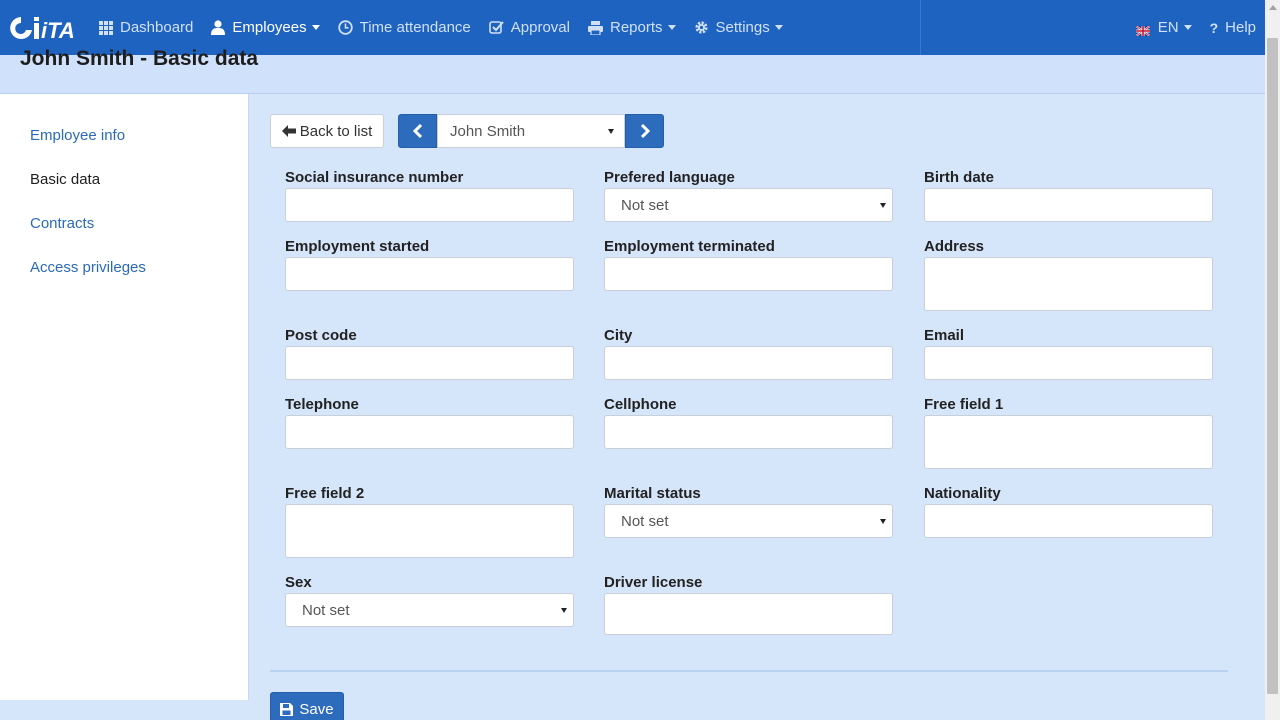  I want to click on nav-settings-label: Settings, so click(742, 27).